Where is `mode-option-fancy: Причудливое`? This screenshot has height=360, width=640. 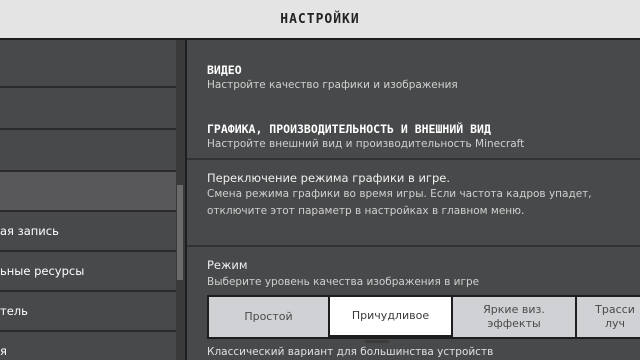 mode-option-fancy: Причудливое is located at coordinates (390, 317).